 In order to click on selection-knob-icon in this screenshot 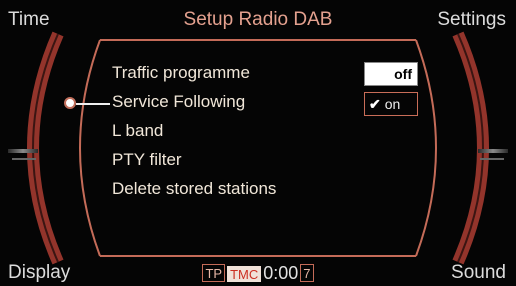, I will do `click(70, 103)`.